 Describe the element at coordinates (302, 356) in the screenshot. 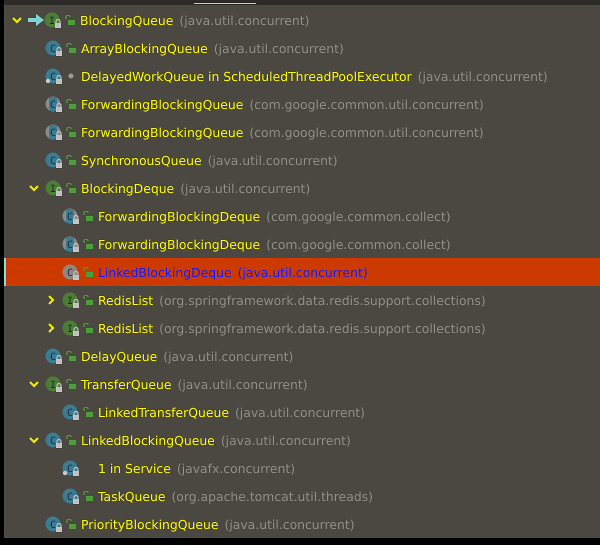

I see `tree-row: C DelayQueue (java.util.concurrent)` at that location.